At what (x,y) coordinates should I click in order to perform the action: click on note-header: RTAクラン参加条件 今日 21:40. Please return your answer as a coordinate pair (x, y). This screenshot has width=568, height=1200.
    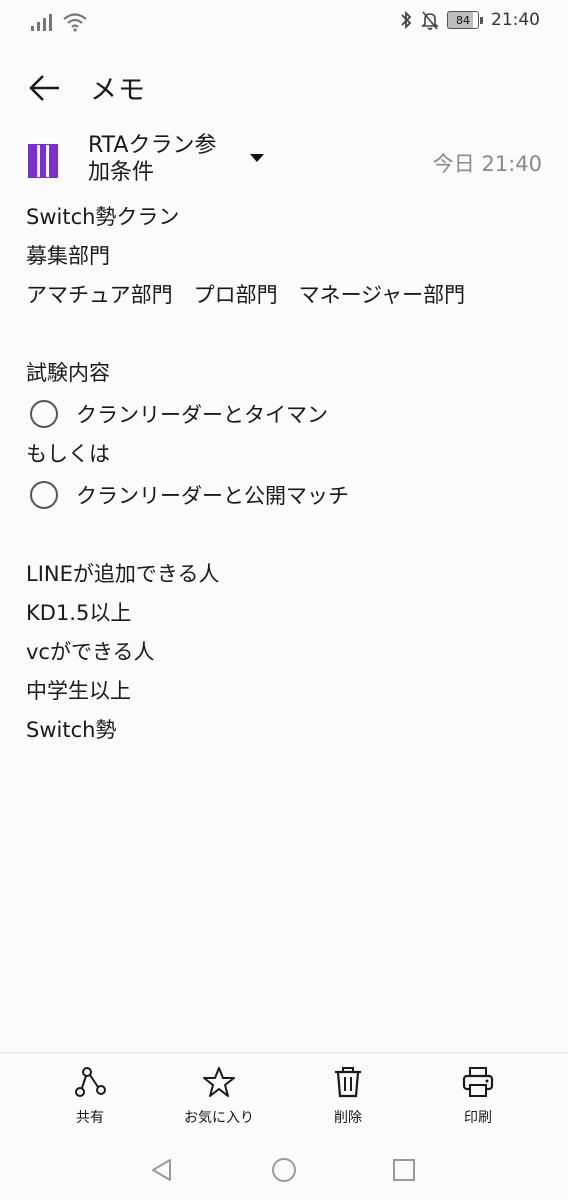
    Looking at the image, I should click on (284, 162).